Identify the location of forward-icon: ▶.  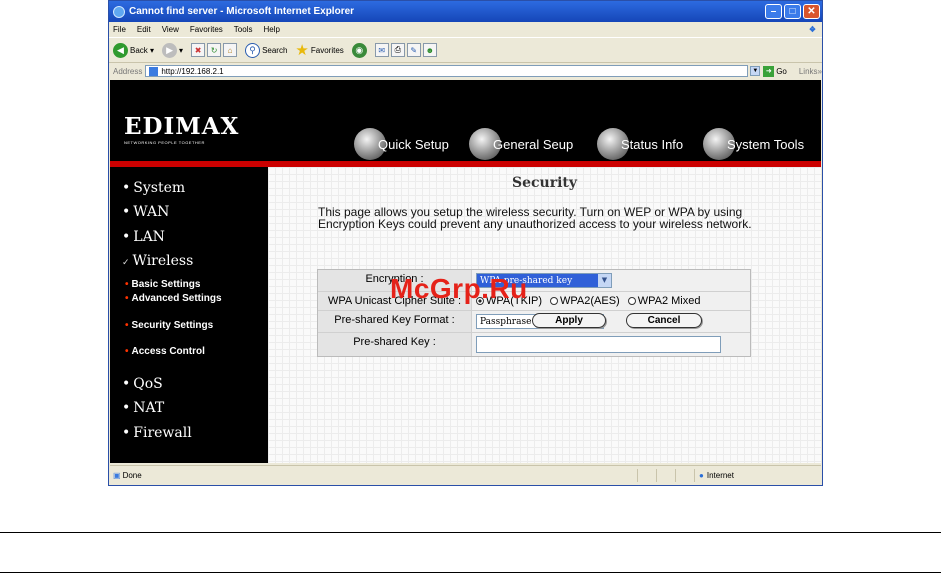
(170, 50).